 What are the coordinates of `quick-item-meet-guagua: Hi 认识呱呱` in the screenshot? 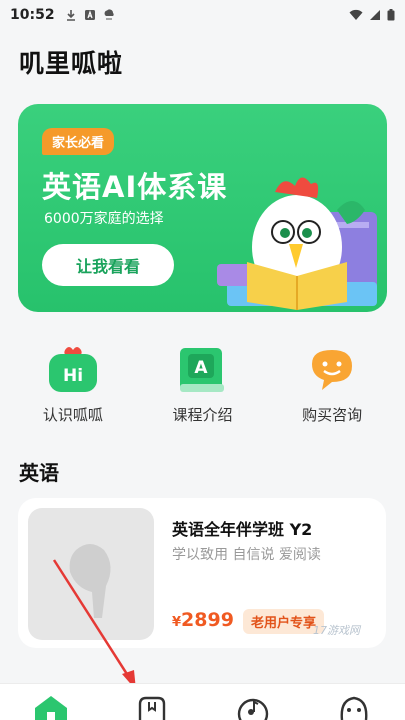 It's located at (73, 384).